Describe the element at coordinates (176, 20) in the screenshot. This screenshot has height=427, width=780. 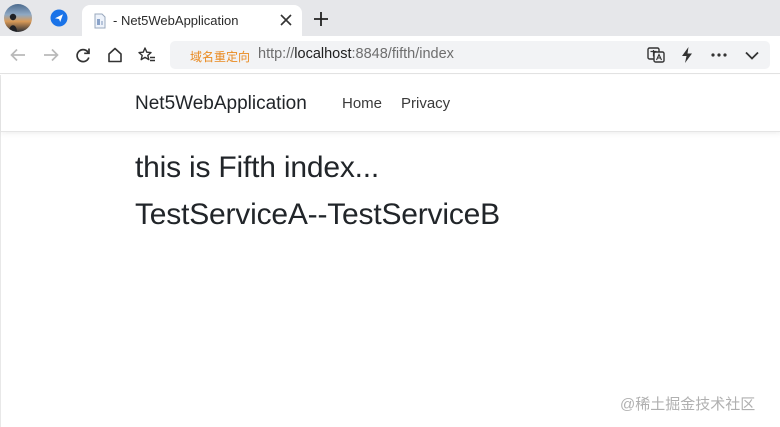
I see `tab-title: - Net5WebApplication` at that location.